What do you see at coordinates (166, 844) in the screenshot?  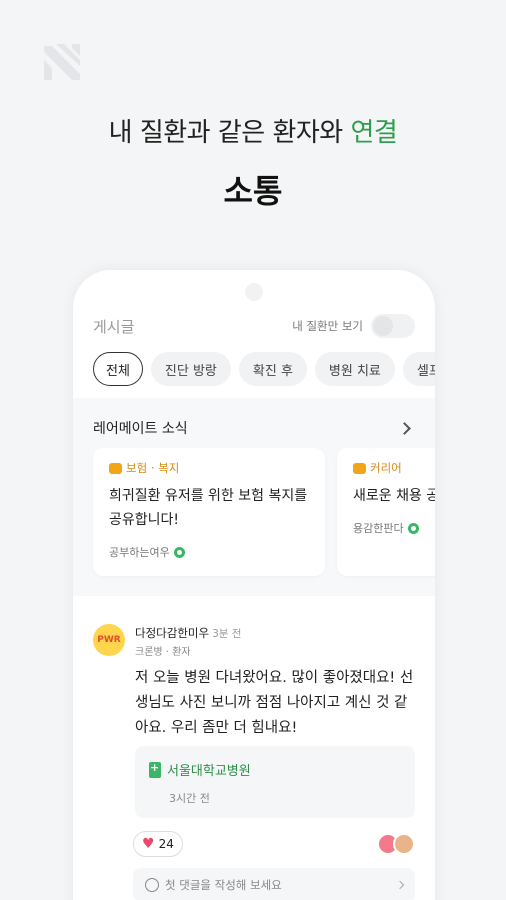 I see `like-count: 24` at bounding box center [166, 844].